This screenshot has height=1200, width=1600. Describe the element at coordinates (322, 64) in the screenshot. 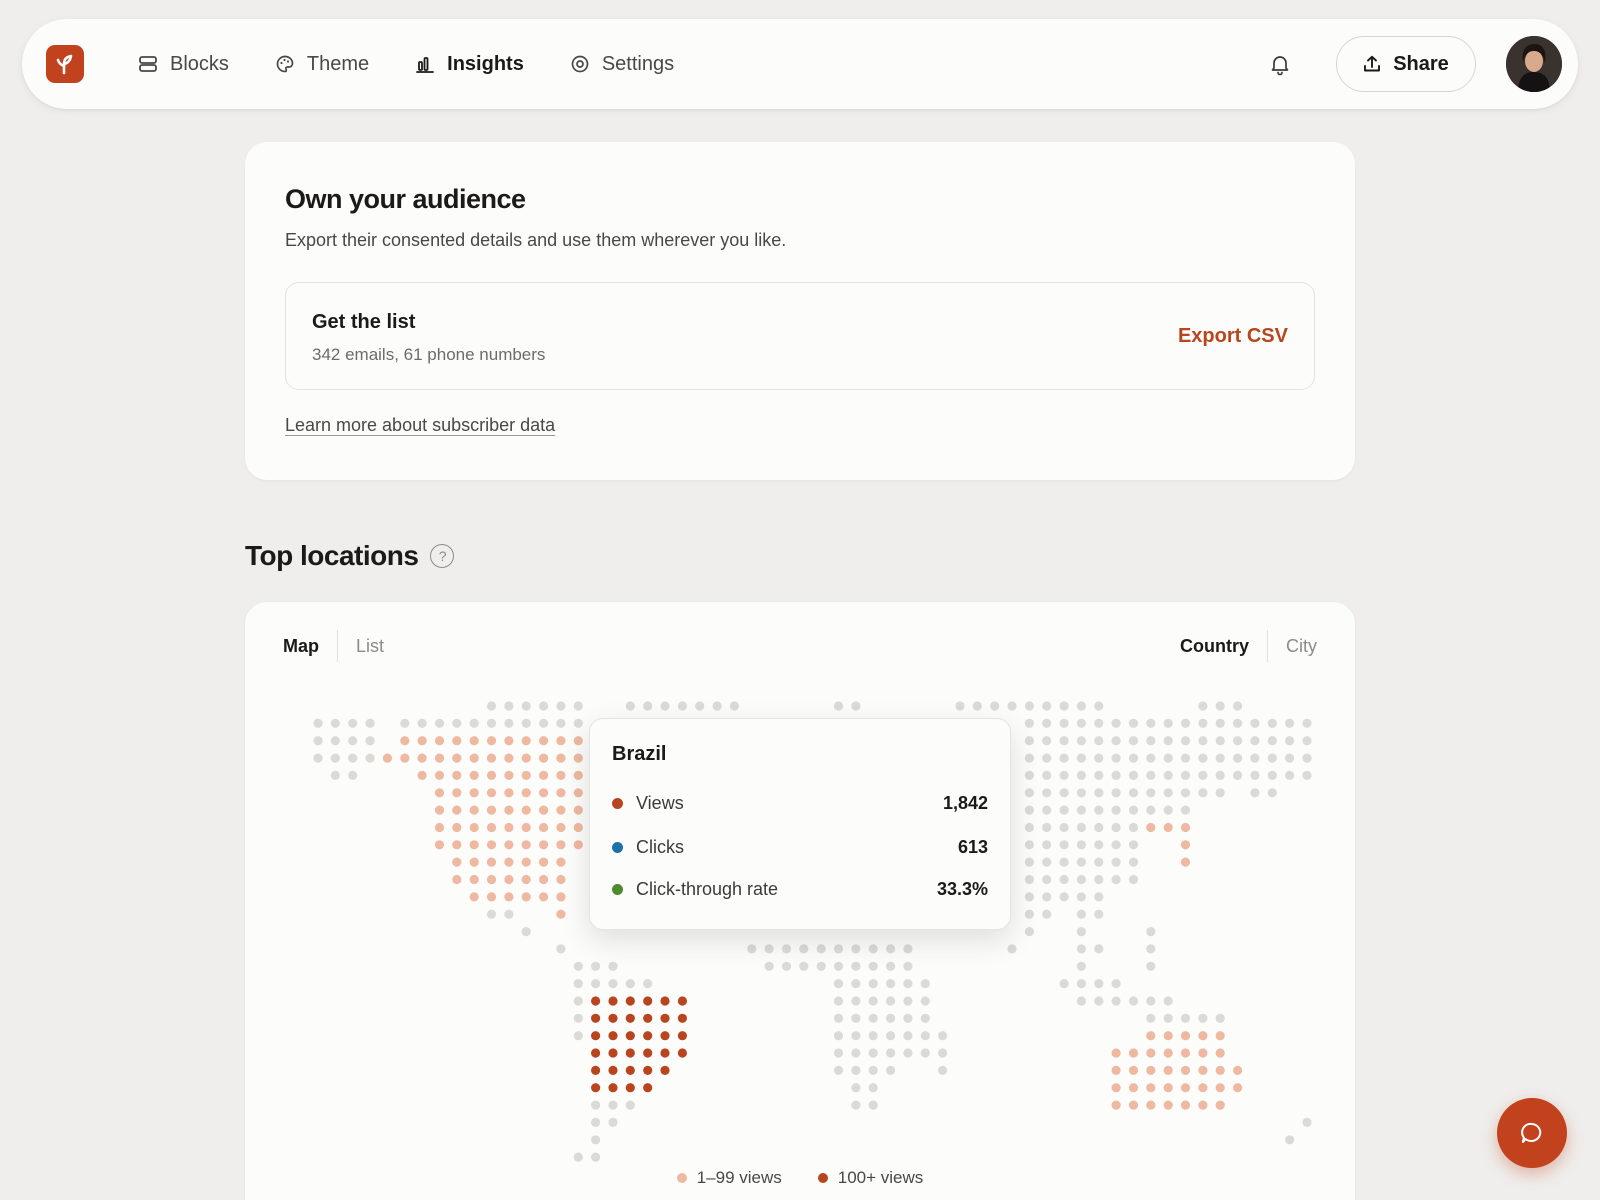

I see `nav-item-theme: Theme` at that location.